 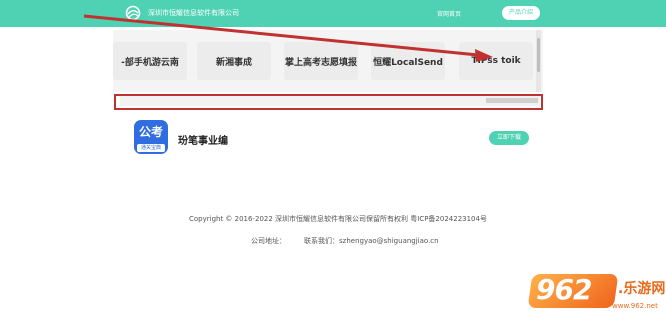 What do you see at coordinates (371, 241) in the screenshot?
I see `contact-text: 联系我们：szhengyao@shiguangjiao.cn` at bounding box center [371, 241].